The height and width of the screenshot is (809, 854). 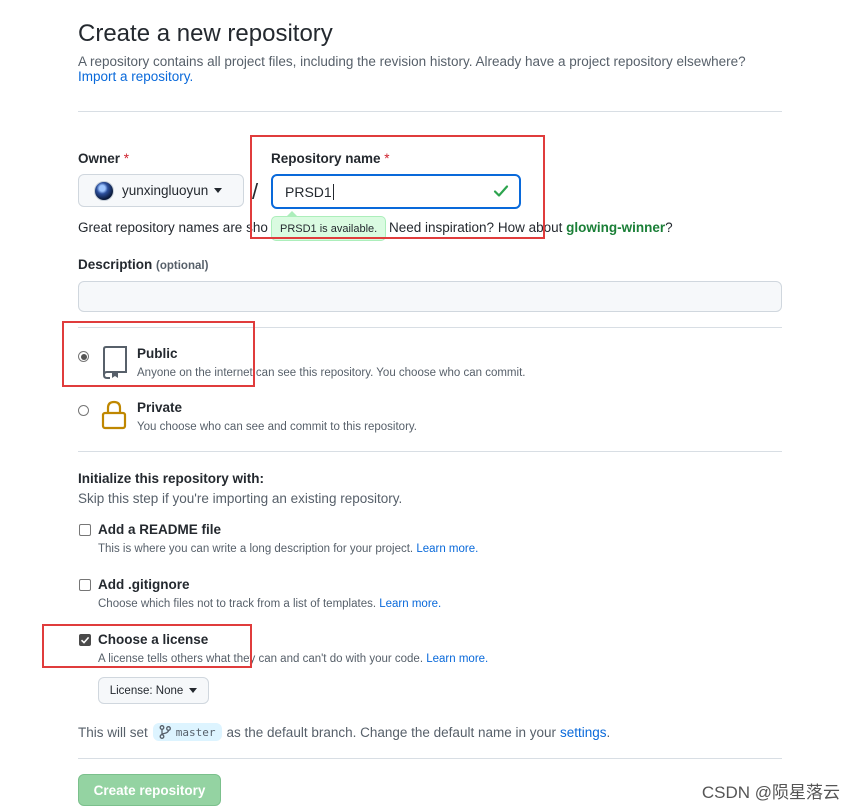 I want to click on initialize-title: Initialize this repository with:, so click(x=171, y=478).